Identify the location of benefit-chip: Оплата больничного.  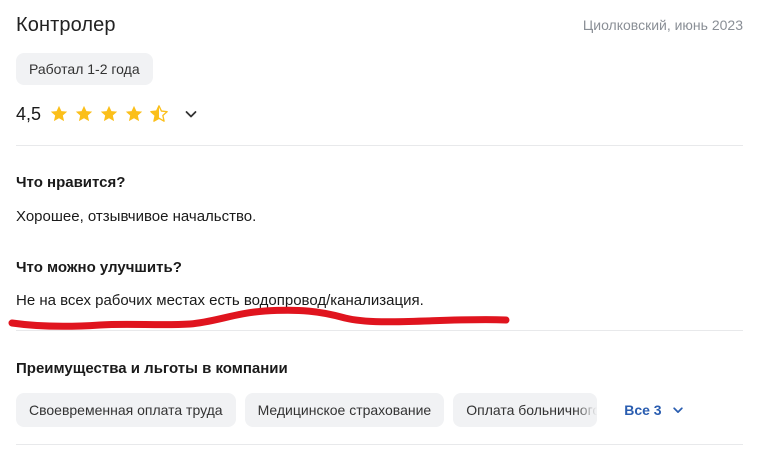
(525, 410).